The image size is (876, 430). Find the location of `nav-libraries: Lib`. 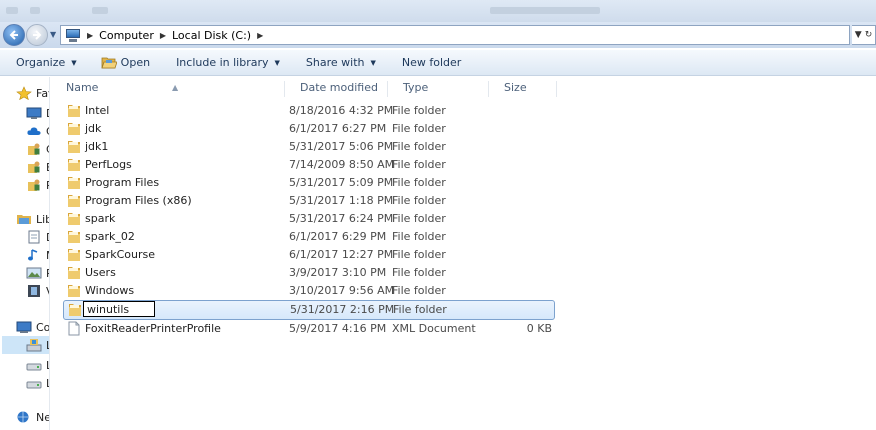

nav-libraries: Lib is located at coordinates (32, 219).